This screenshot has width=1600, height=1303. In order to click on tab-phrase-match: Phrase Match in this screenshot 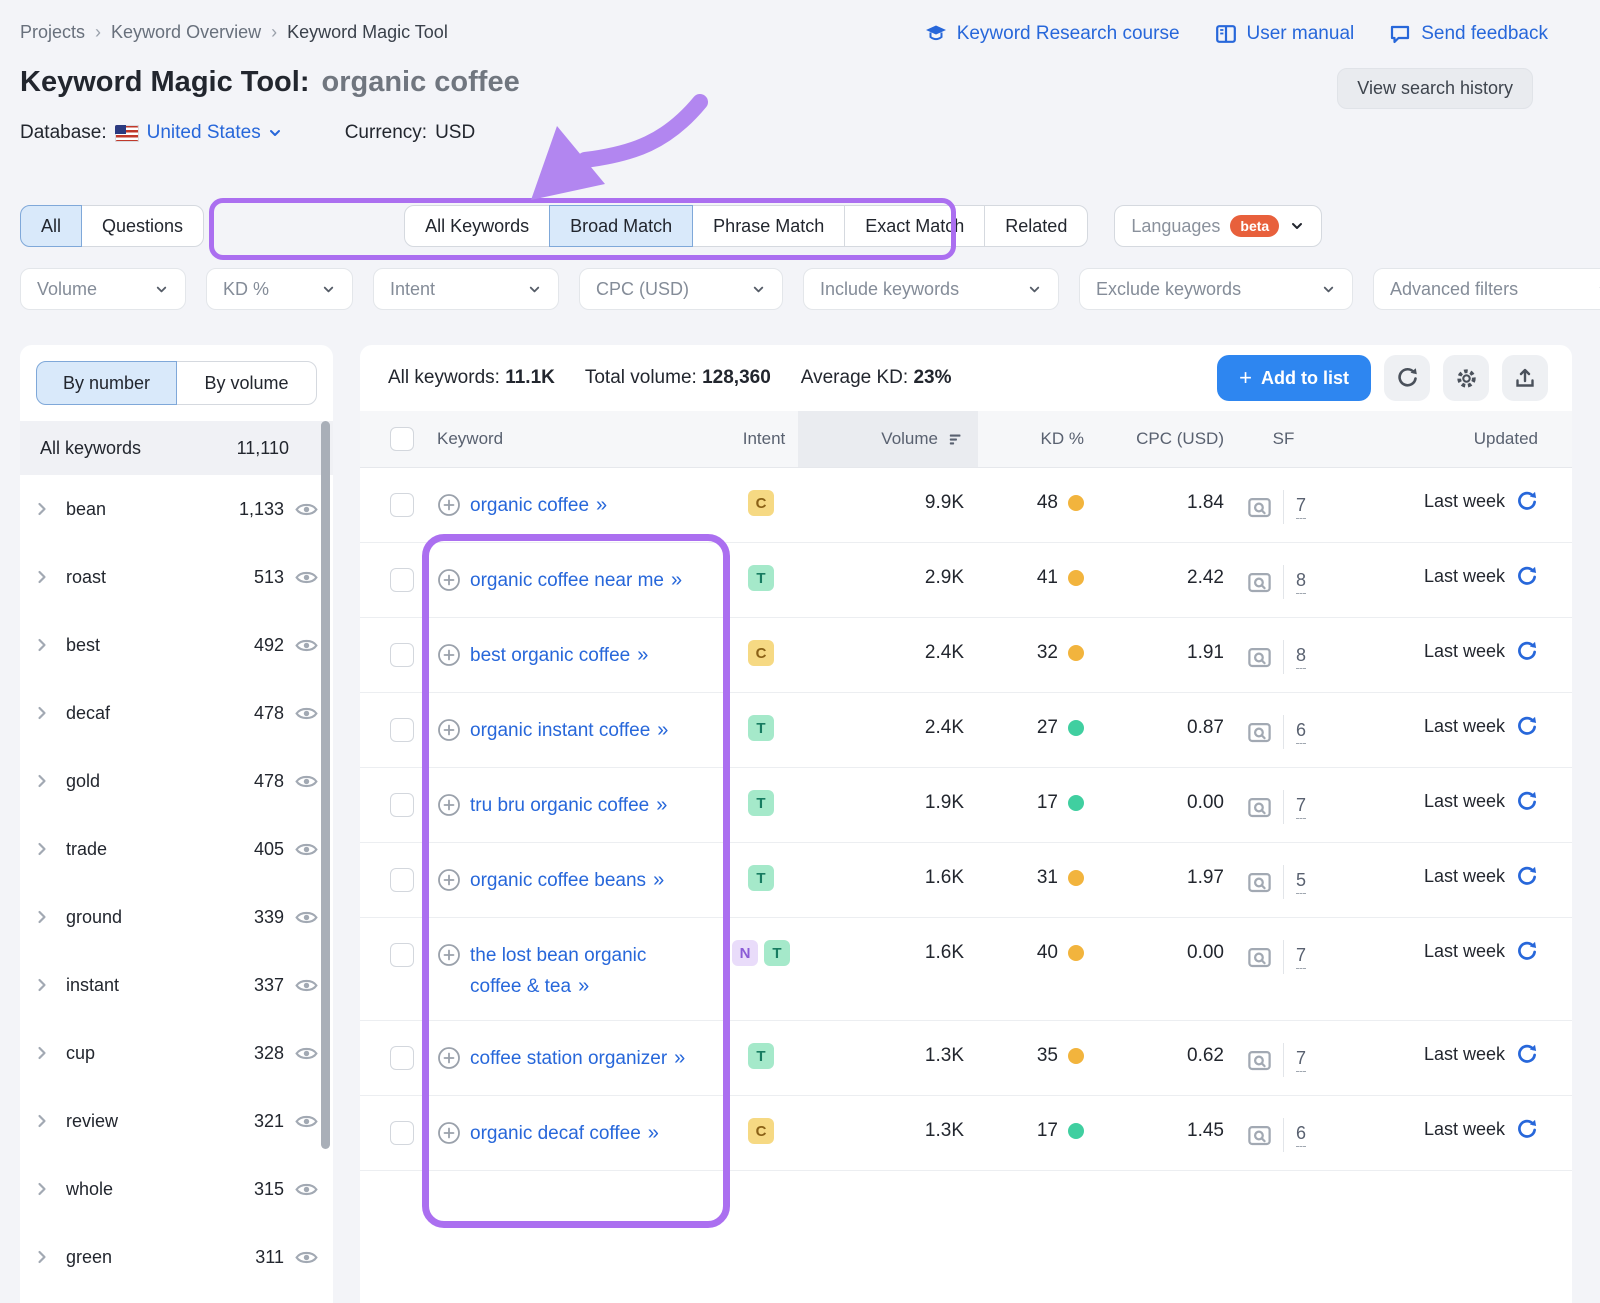, I will do `click(769, 226)`.